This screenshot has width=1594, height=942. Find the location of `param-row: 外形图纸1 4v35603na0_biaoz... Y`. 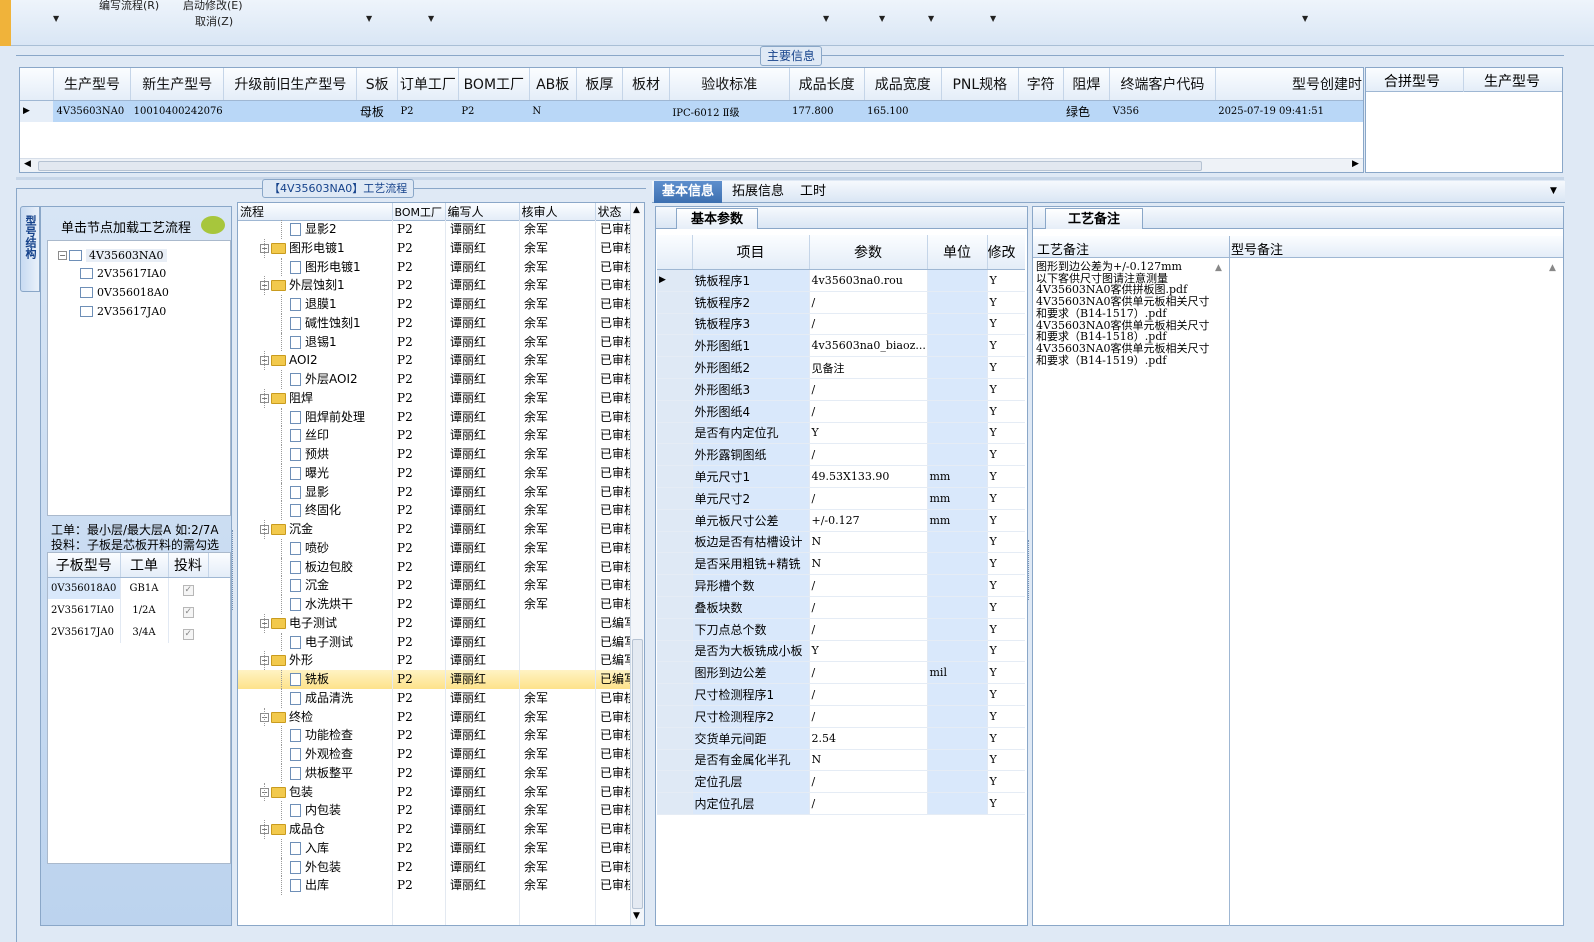

param-row: 外形图纸1 4v35603na0_biaoz... Y is located at coordinates (841, 346).